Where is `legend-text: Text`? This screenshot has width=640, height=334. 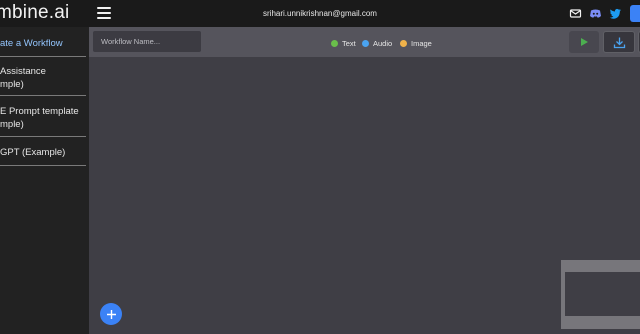 legend-text: Text is located at coordinates (343, 43).